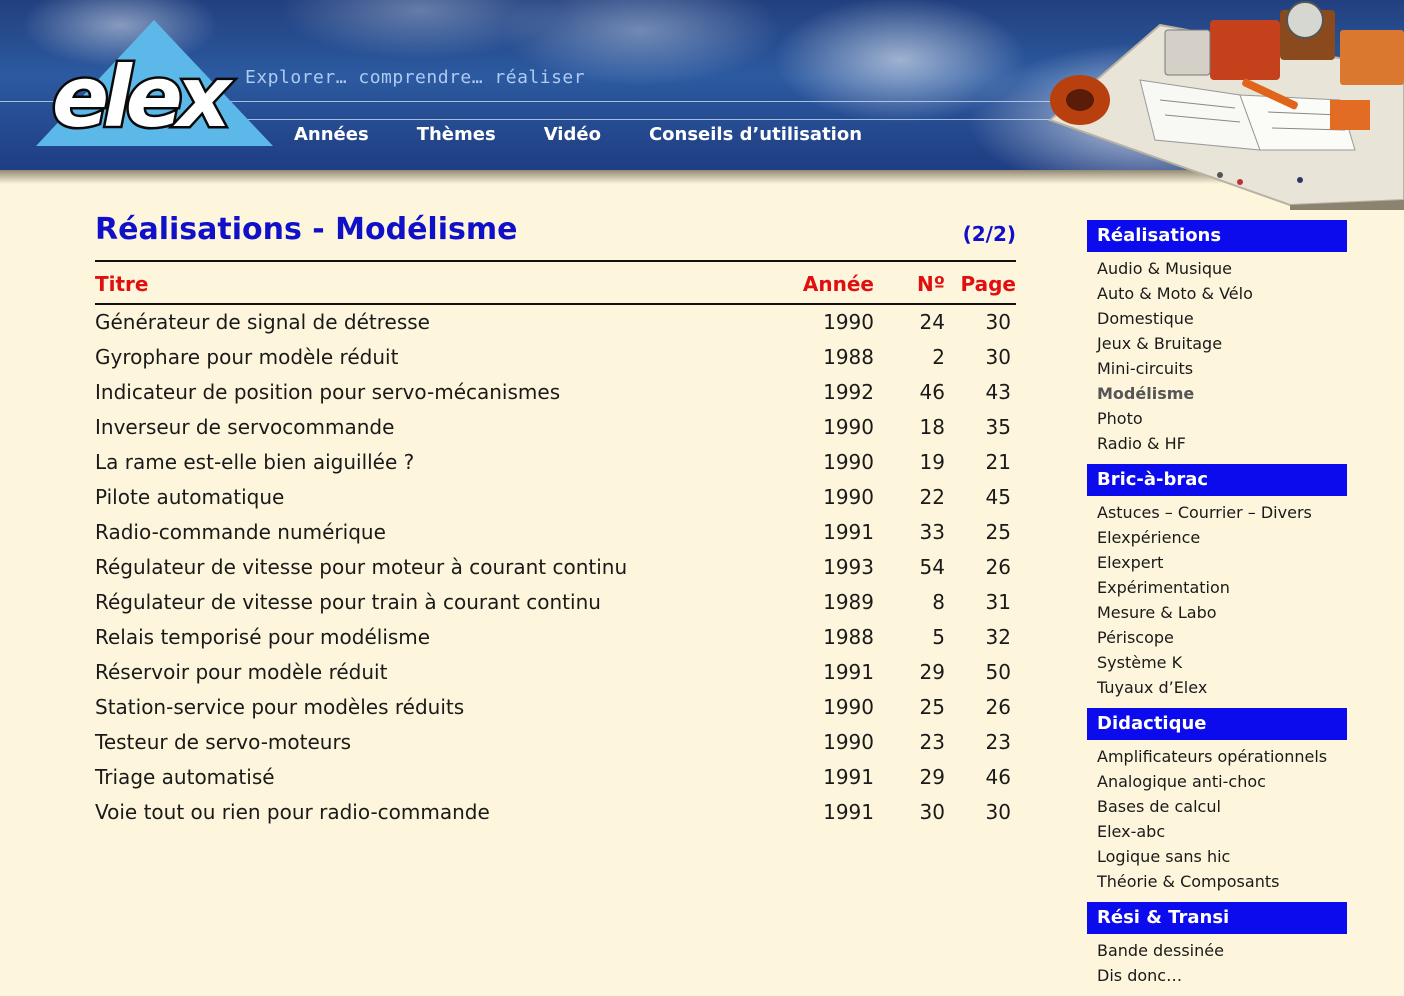  Describe the element at coordinates (932, 777) in the screenshot. I see `row-number: 29` at that location.